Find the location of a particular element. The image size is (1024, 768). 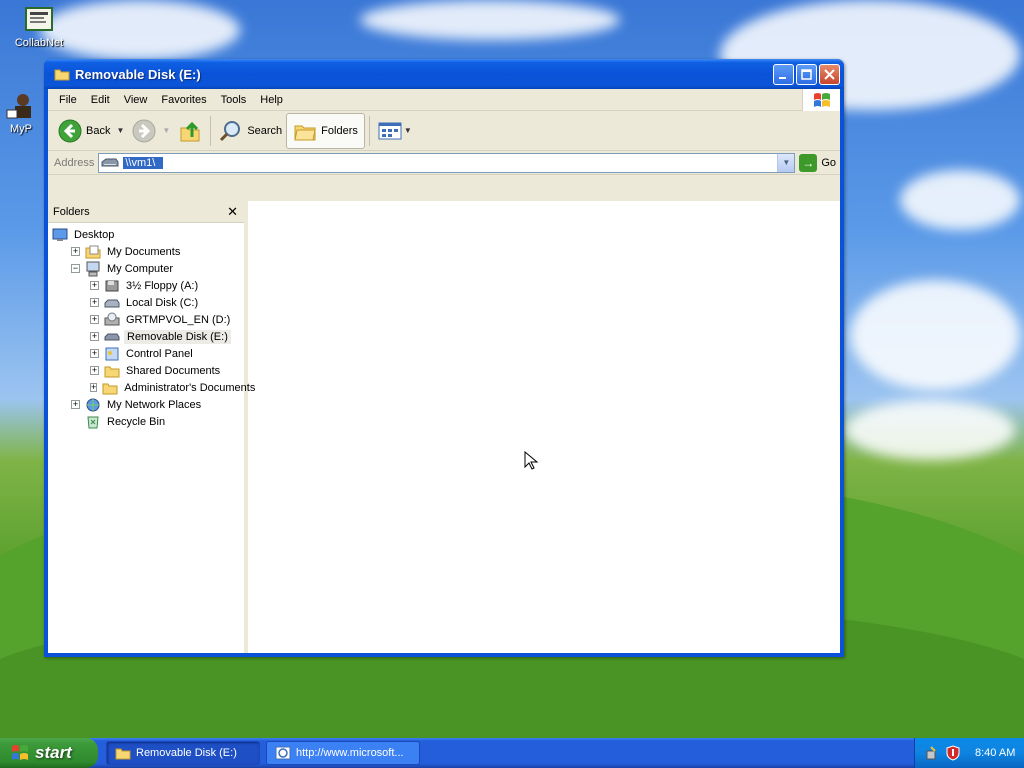

tree-item: + Removable Disk (E:) is located at coordinates (146, 336).